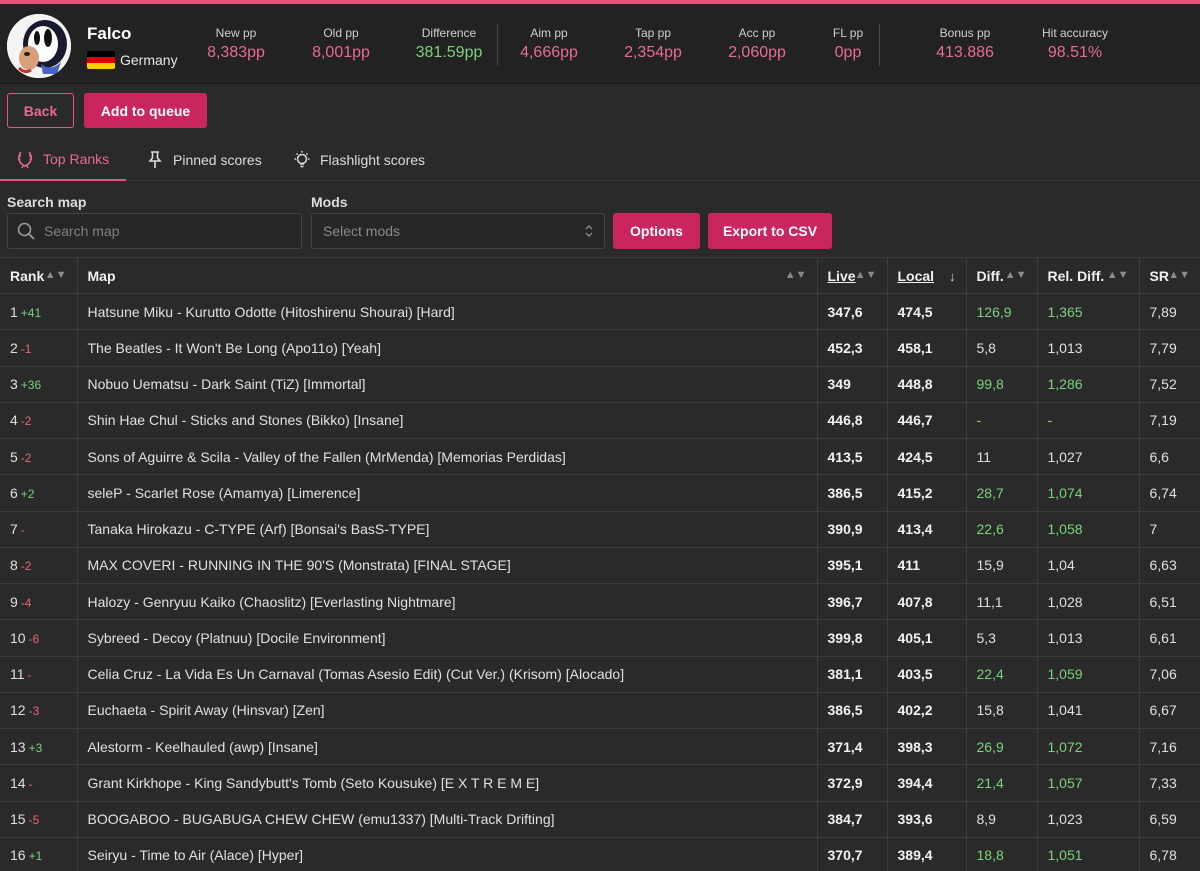  What do you see at coordinates (927, 457) in the screenshot?
I see `local-pp-cell: 424,5` at bounding box center [927, 457].